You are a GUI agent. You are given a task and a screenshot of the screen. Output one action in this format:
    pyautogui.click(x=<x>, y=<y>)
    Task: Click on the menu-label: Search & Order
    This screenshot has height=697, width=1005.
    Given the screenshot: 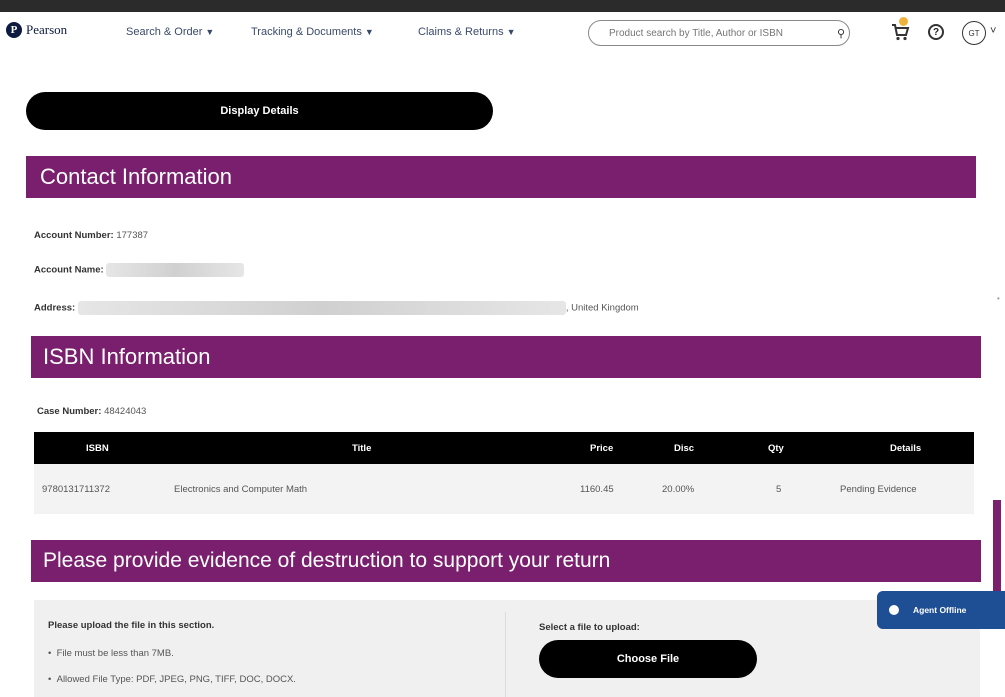 What is the action you would take?
    pyautogui.click(x=164, y=32)
    